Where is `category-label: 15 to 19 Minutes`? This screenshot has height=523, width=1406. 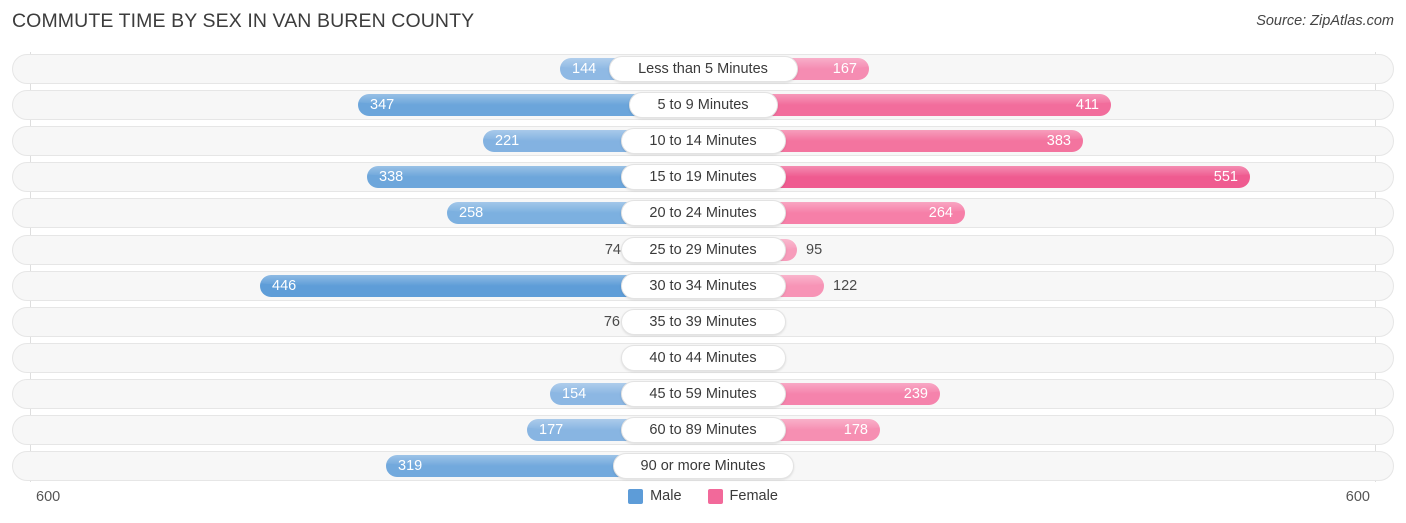 category-label: 15 to 19 Minutes is located at coordinates (703, 177).